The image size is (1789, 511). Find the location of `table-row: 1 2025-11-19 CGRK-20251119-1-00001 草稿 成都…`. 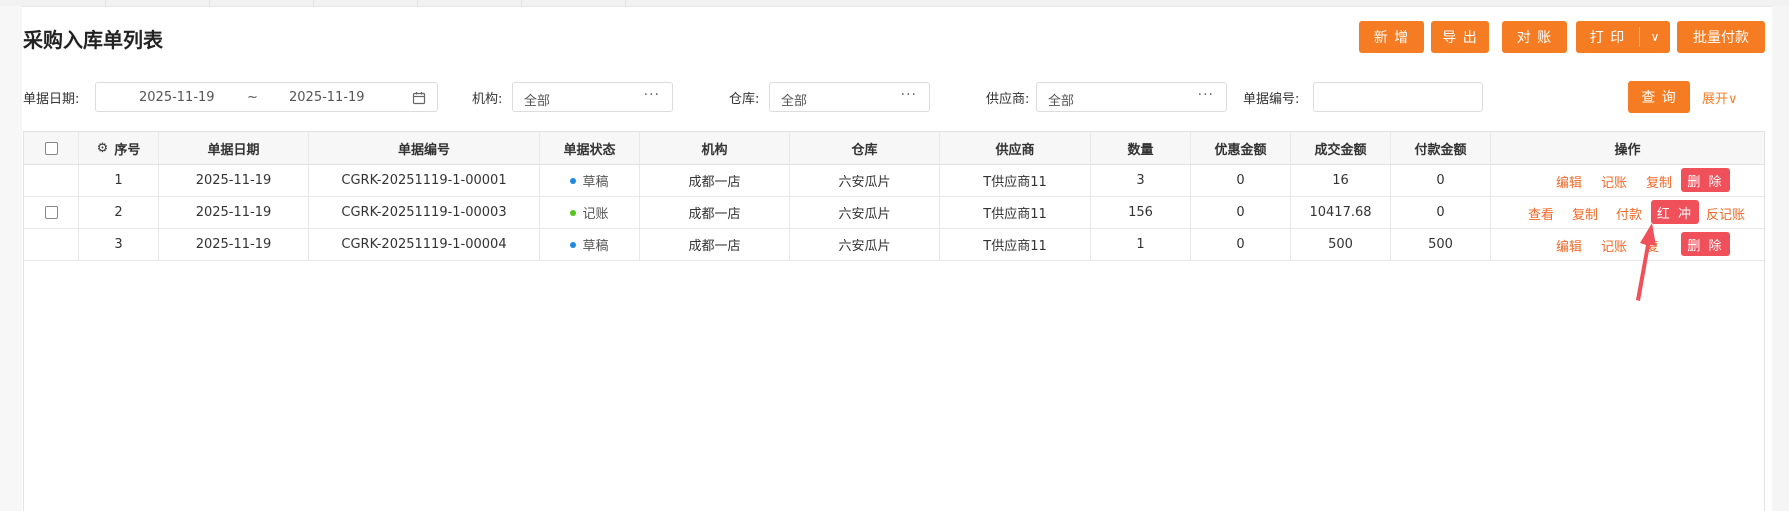

table-row: 1 2025-11-19 CGRK-20251119-1-00001 草稿 成都… is located at coordinates (894, 181).